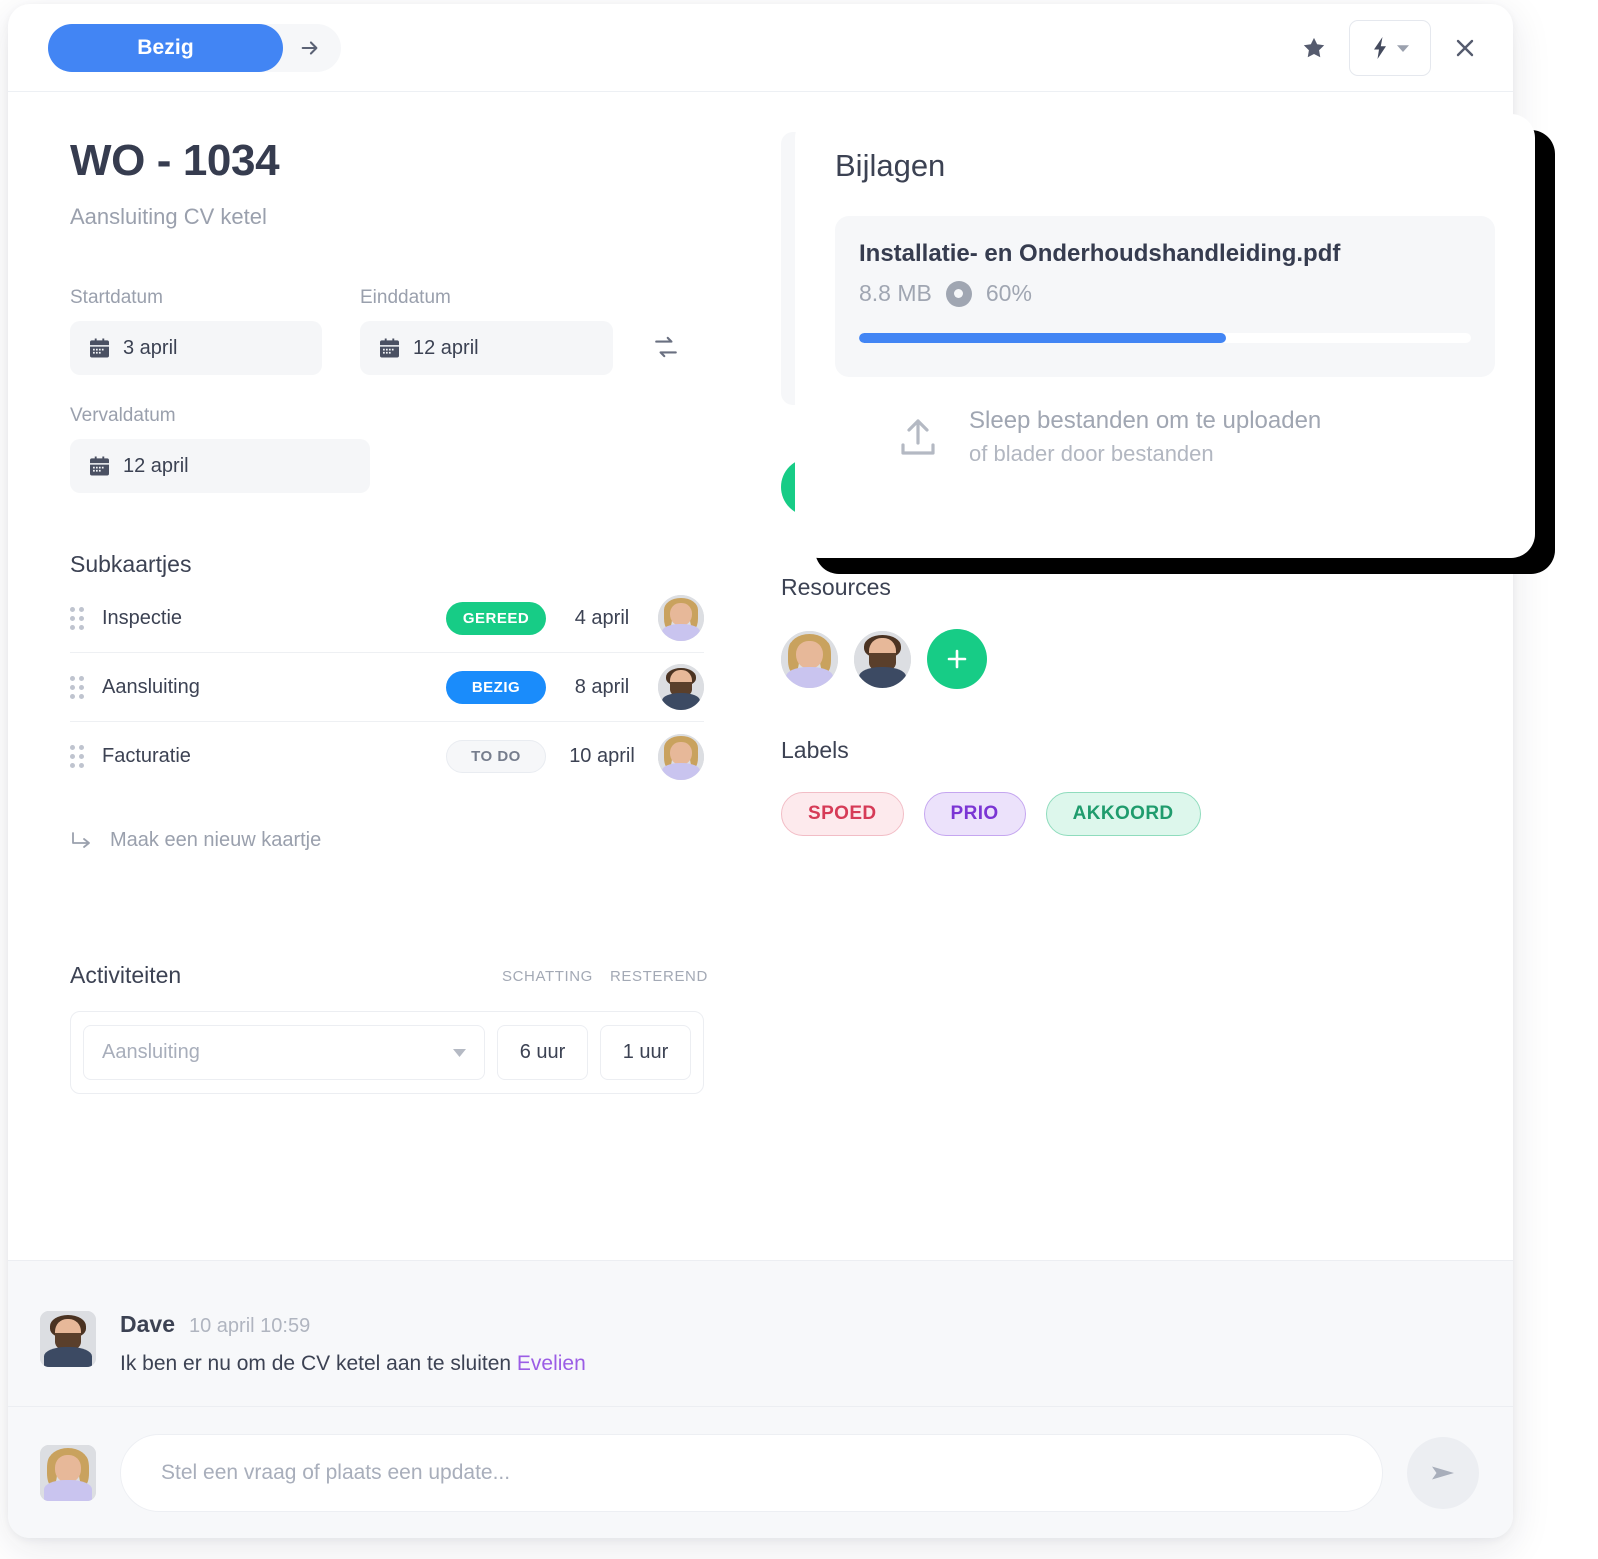 Image resolution: width=1598 pixels, height=1559 pixels. Describe the element at coordinates (416, 449) in the screenshot. I see `due-date-field: Vervaldatum 12 april` at that location.